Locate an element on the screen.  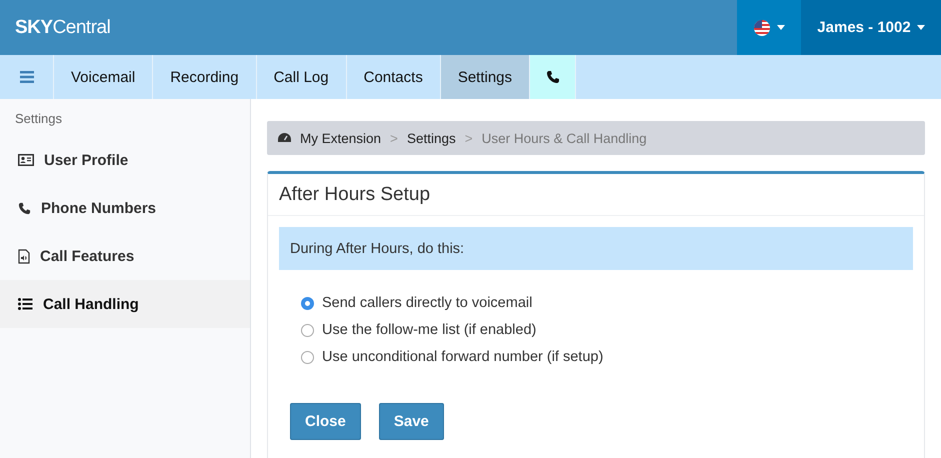
breadcrumb-link: Settings is located at coordinates (431, 138).